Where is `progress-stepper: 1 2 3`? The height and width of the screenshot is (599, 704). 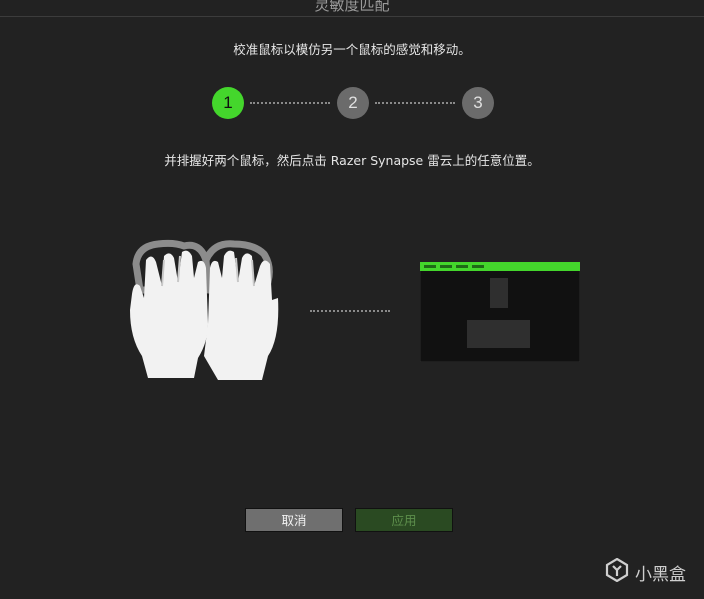
progress-stepper: 1 2 3 is located at coordinates (354, 103).